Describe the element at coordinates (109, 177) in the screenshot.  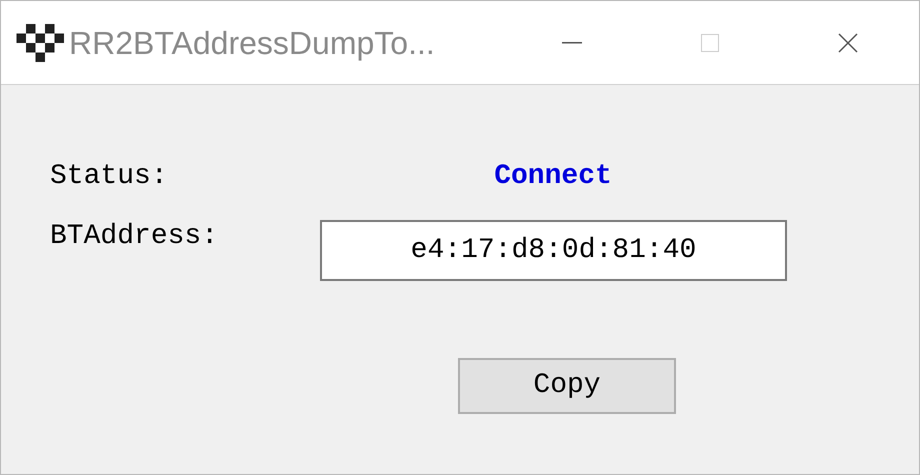
I see `status-label: Status:` at that location.